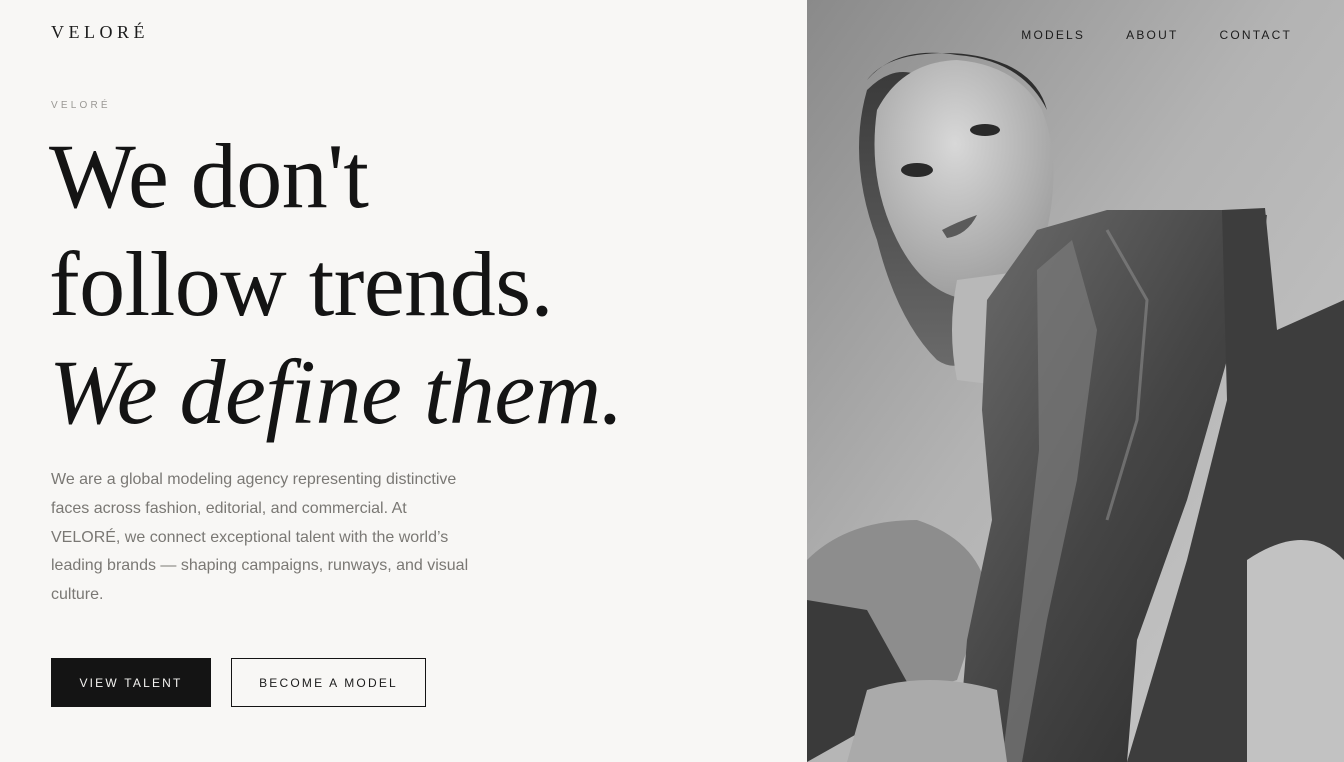 This screenshot has height=762, width=1344. I want to click on become-a-model-button: BECOME A MODEL, so click(328, 682).